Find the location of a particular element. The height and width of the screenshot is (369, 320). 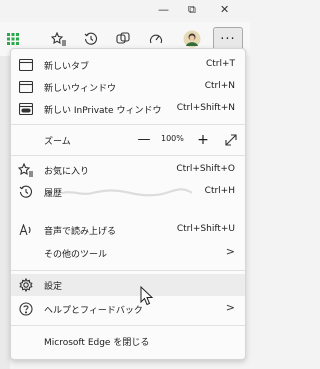

help-icon is located at coordinates (26, 309).